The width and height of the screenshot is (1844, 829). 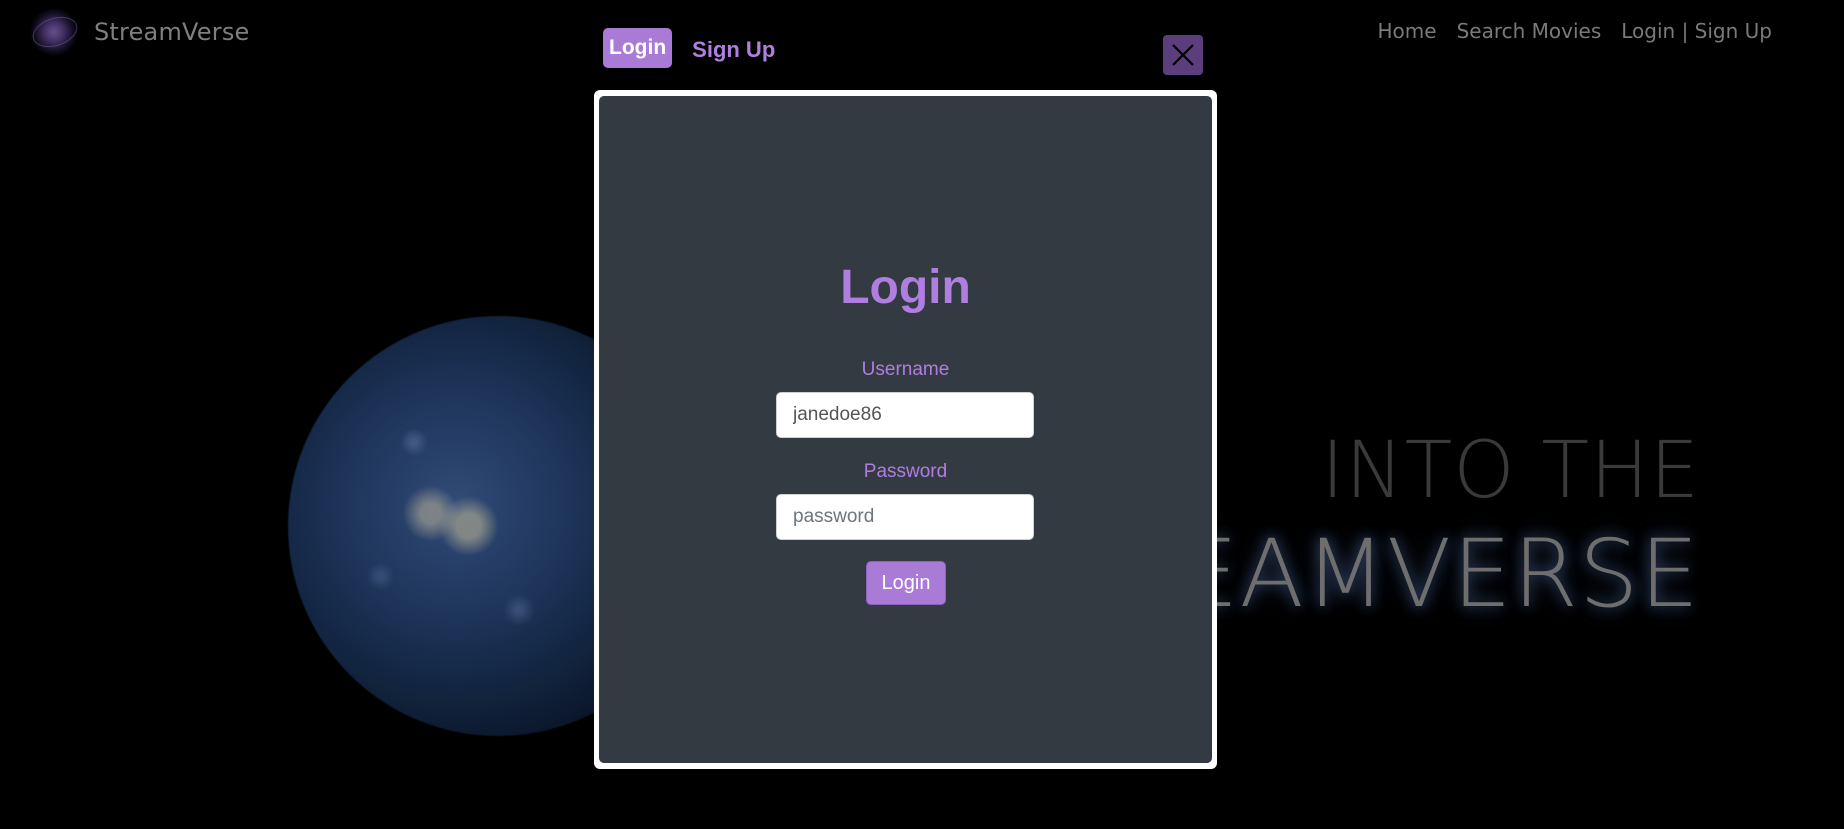 I want to click on modal-tabs: Login Sign Up, so click(x=689, y=48).